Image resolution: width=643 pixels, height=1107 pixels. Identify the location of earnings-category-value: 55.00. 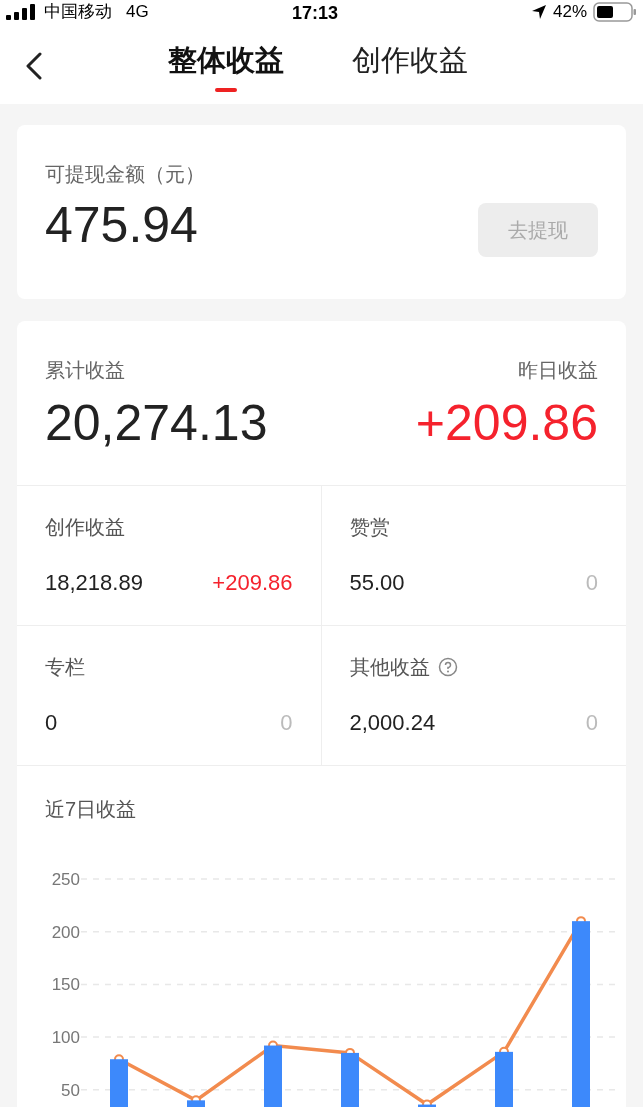
(377, 583).